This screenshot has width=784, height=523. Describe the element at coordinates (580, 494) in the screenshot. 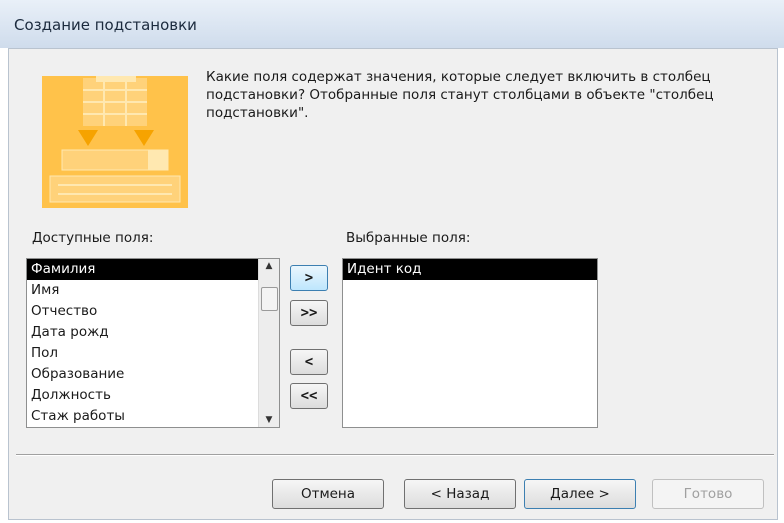

I see `next-button: Далее >` at that location.